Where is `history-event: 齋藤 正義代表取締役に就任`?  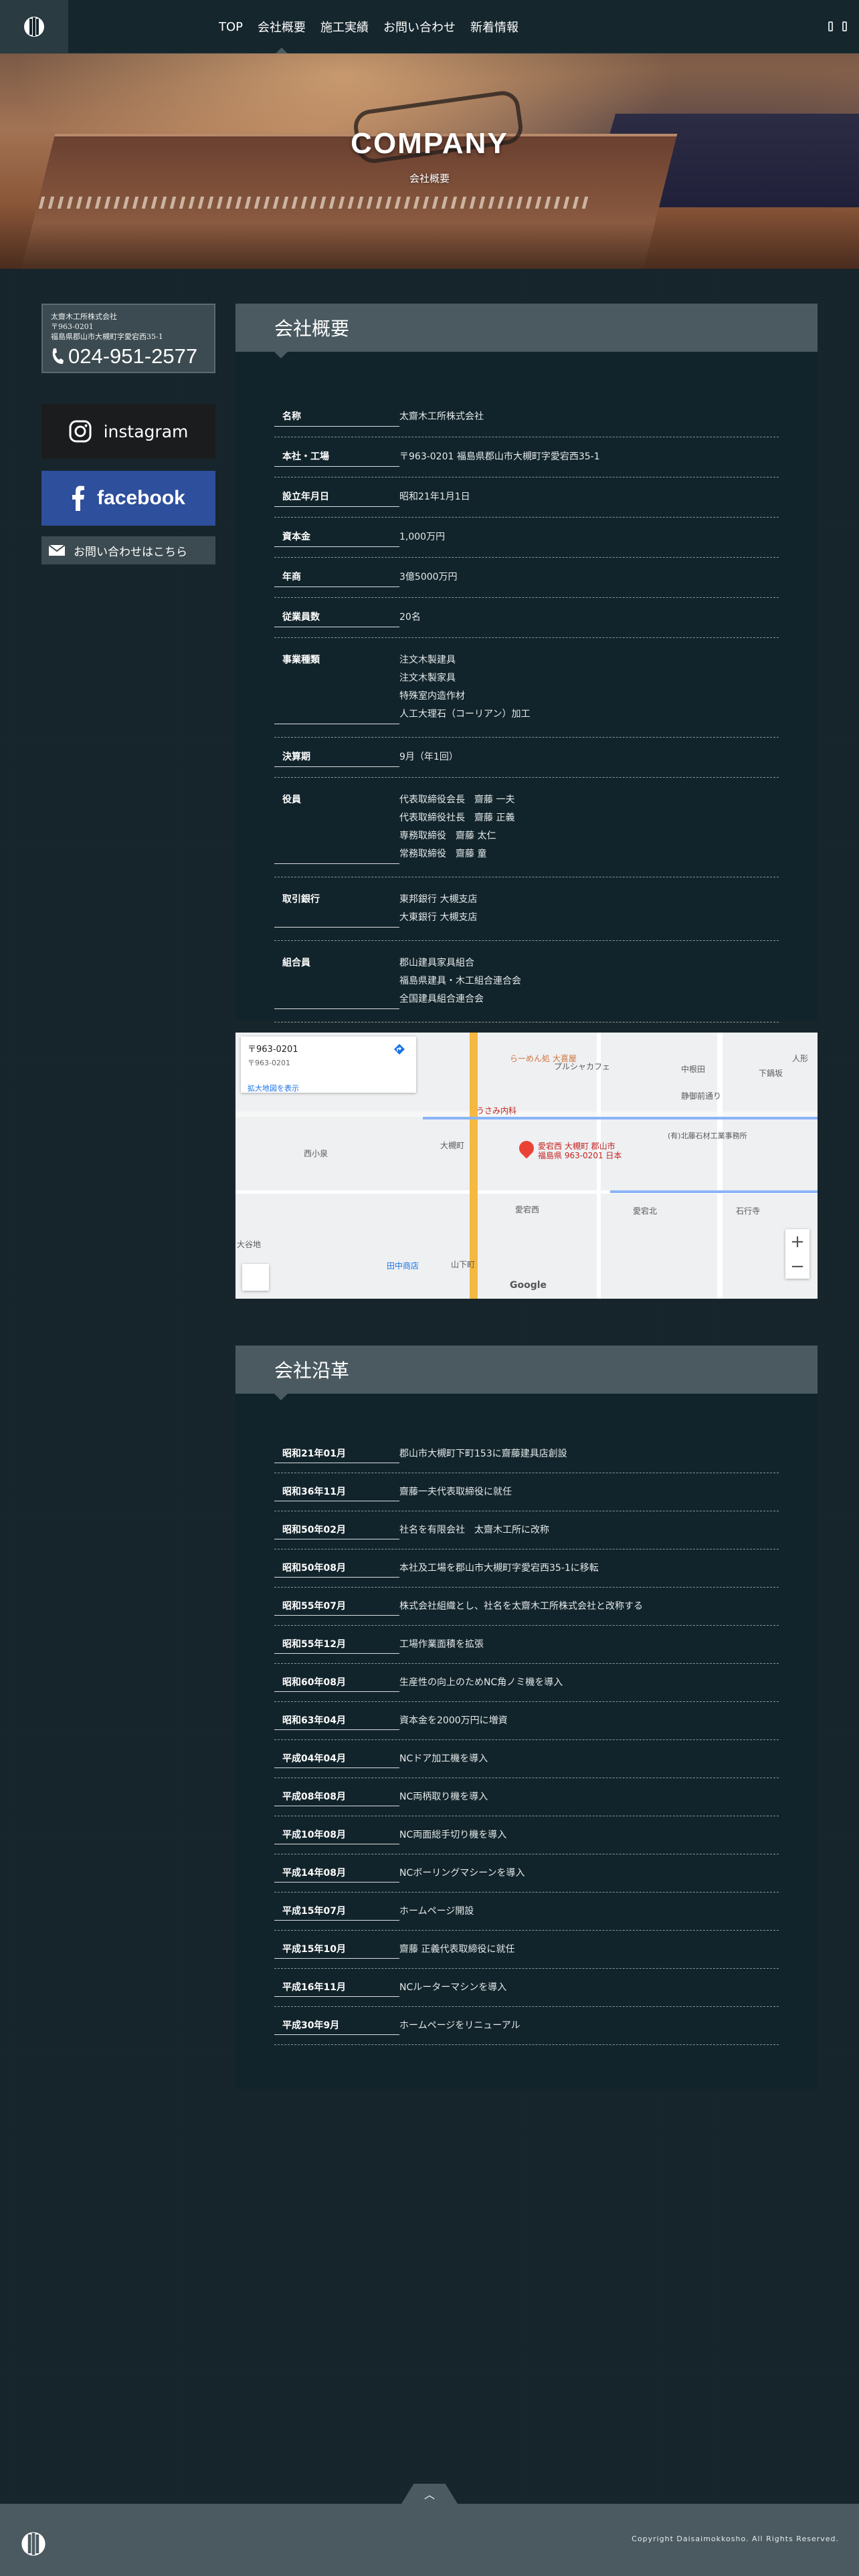
history-event: 齋藤 正義代表取締役に就任 is located at coordinates (457, 1949).